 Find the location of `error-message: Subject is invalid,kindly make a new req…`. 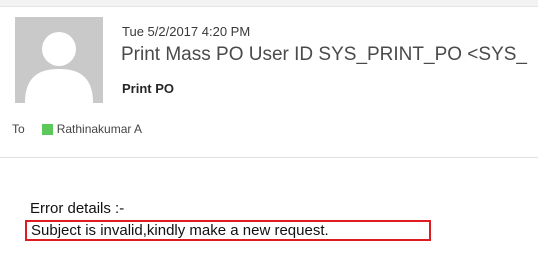

error-message: Subject is invalid,kindly make a new req… is located at coordinates (180, 230).